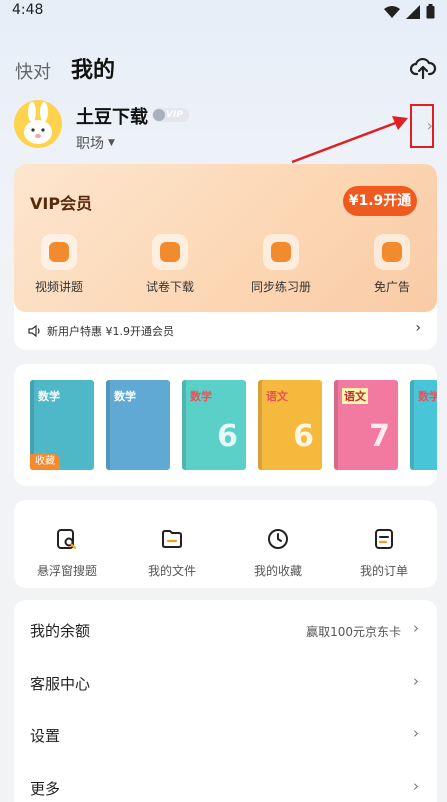  I want to click on vip-badge: VIP, so click(170, 115).